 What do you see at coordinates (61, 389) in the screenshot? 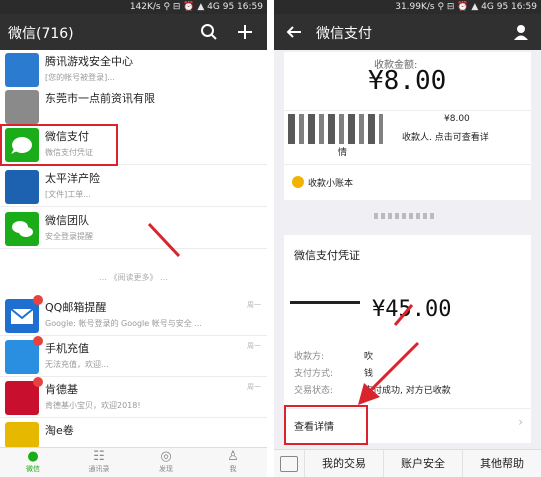
I see `chat-name: 肯德基` at bounding box center [61, 389].